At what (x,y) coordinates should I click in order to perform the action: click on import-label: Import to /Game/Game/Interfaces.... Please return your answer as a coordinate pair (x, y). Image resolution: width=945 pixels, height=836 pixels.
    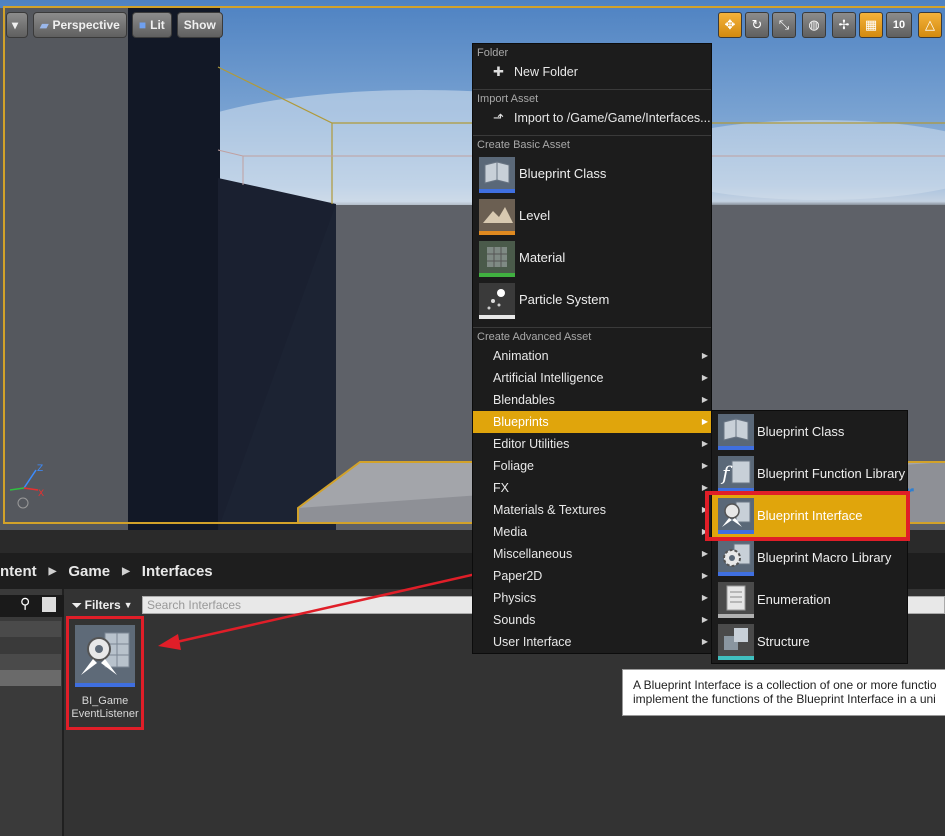
    Looking at the image, I should click on (612, 118).